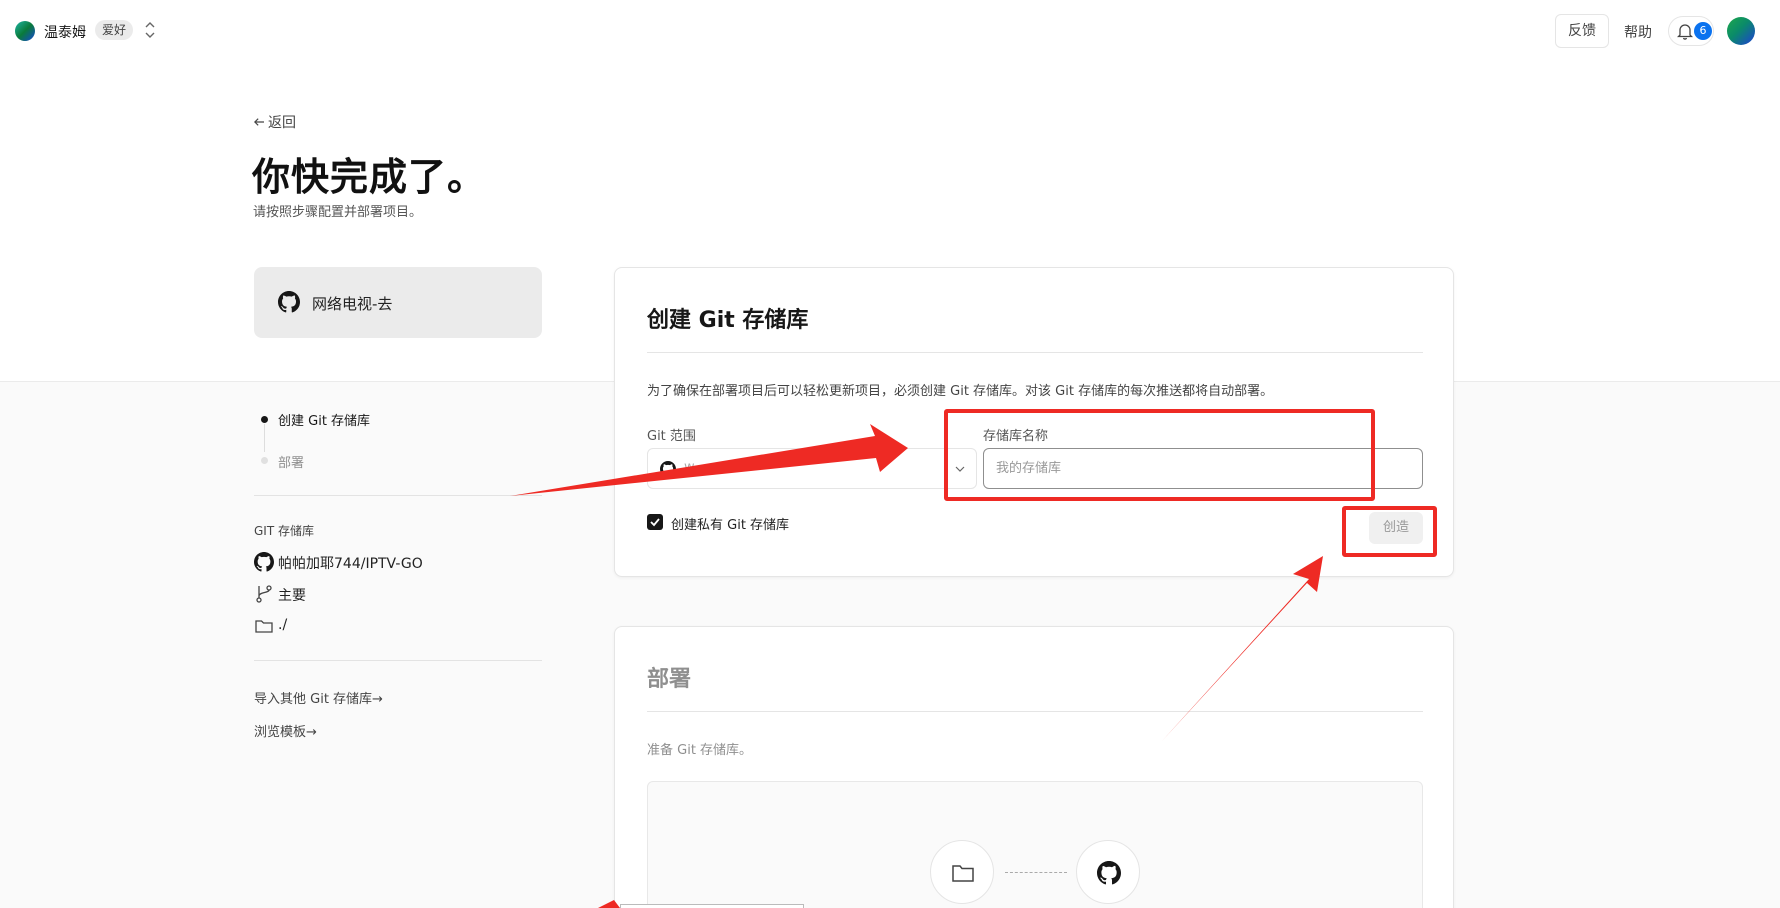  Describe the element at coordinates (25, 31) in the screenshot. I see `team-avatar` at that location.